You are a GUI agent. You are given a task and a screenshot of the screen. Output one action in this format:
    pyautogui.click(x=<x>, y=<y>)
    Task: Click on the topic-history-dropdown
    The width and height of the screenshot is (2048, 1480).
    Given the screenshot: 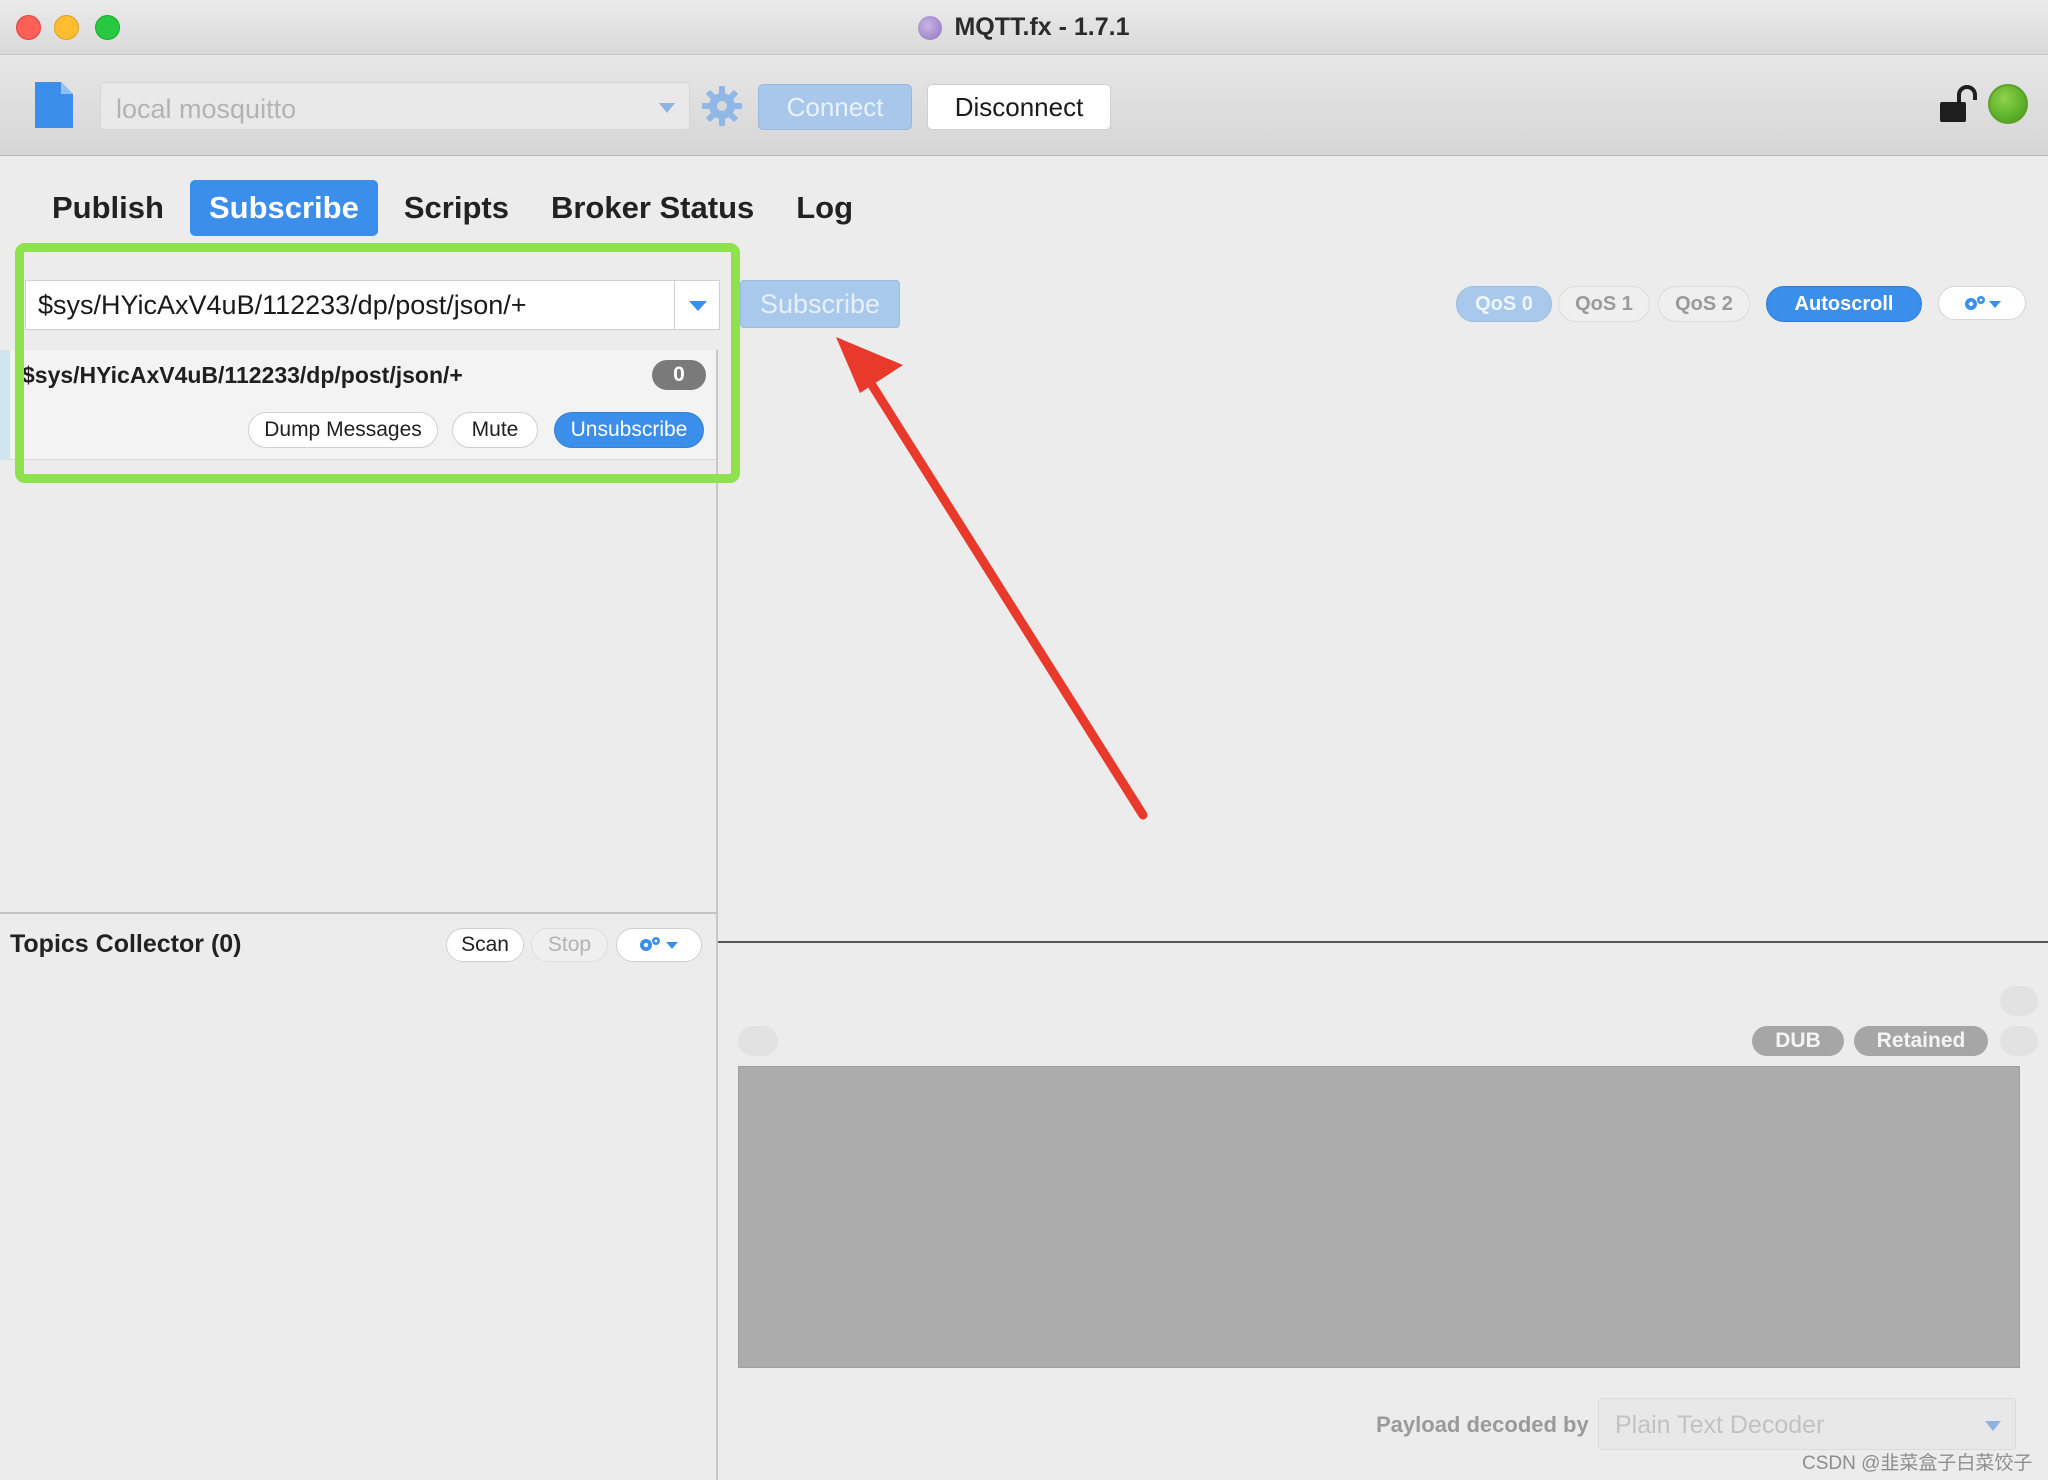 What is the action you would take?
    pyautogui.click(x=696, y=305)
    